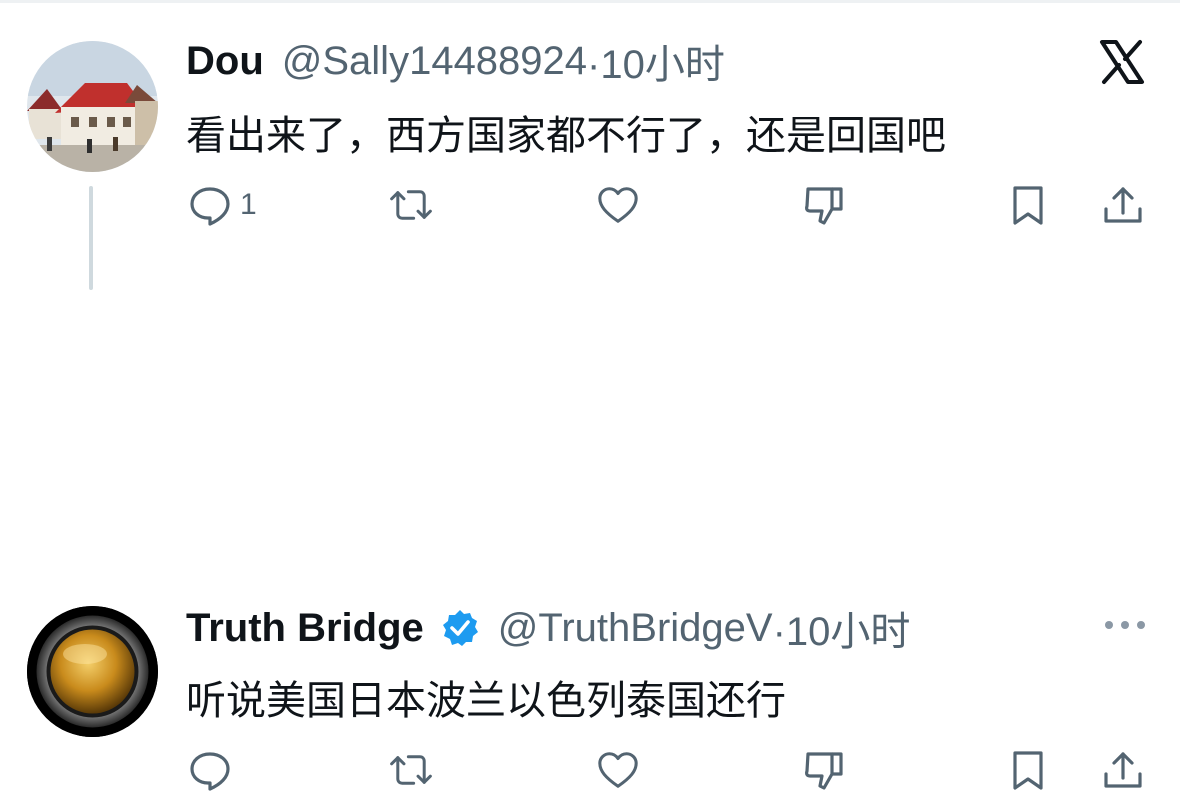  I want to click on reply-button, so click(214, 770).